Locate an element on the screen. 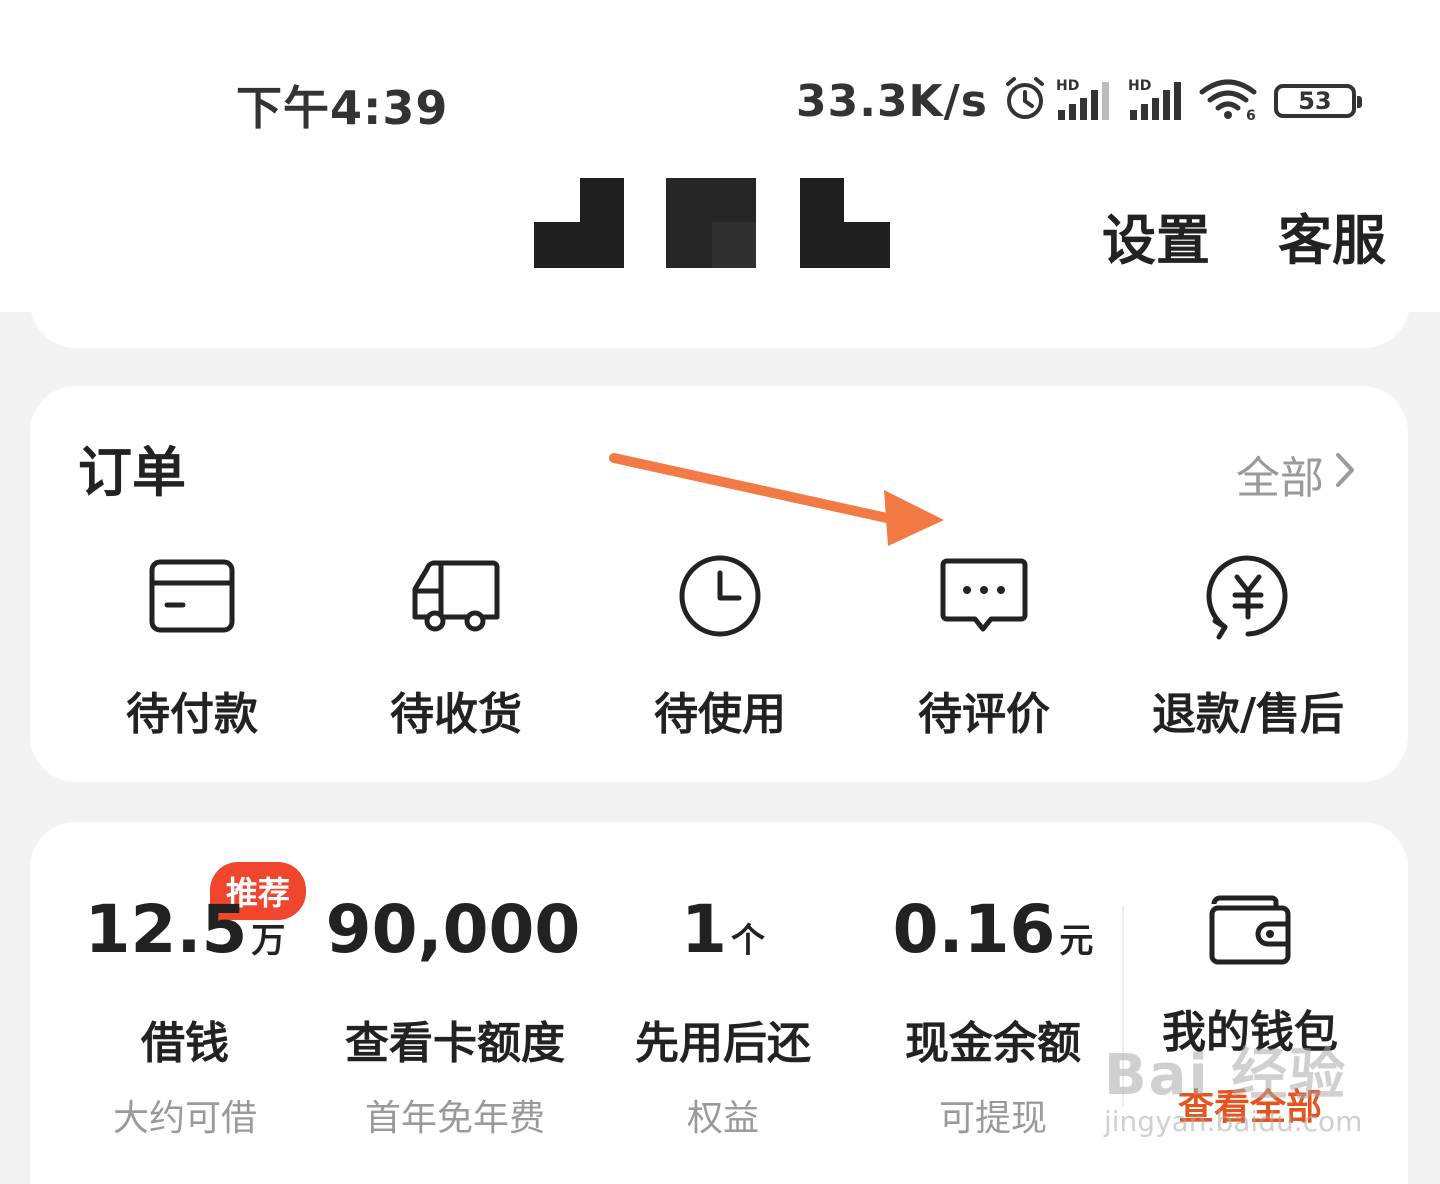  svg-text: 6 is located at coordinates (1251, 115).